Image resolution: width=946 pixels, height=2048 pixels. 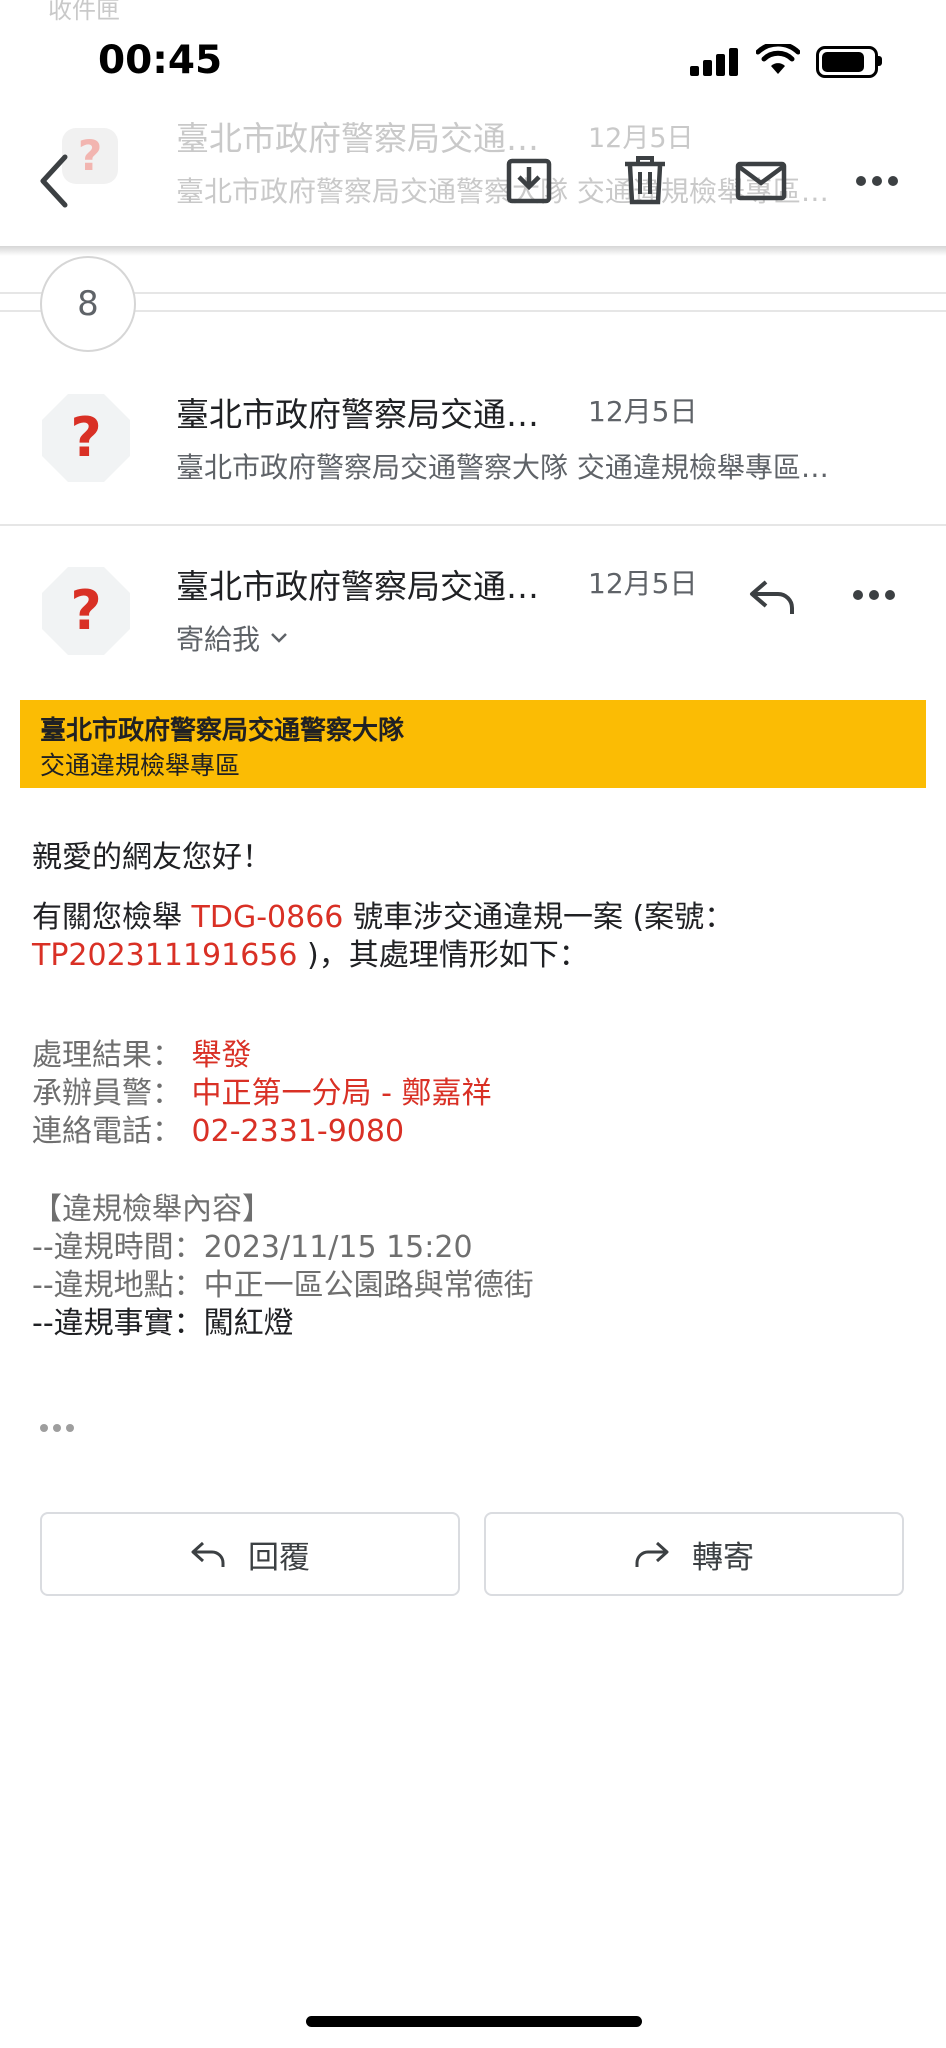 I want to click on recipient-label: 寄給我, so click(x=218, y=639).